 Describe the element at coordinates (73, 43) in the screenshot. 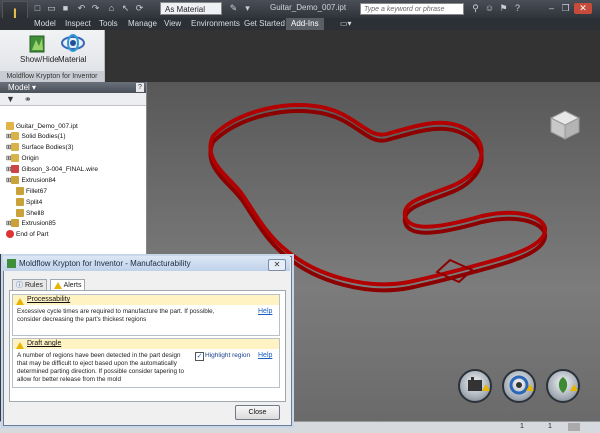

I see `material-icon` at that location.